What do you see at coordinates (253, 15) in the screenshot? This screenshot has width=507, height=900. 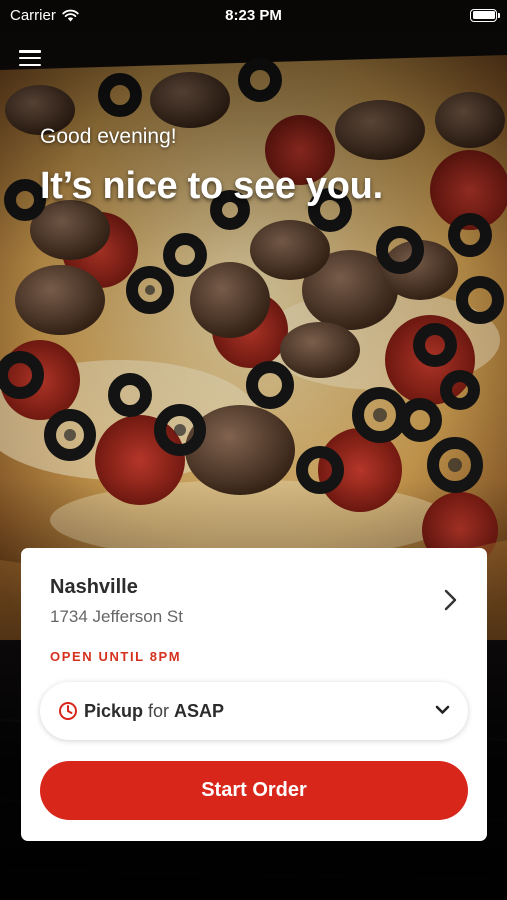 I see `status-bar: Carrier 8:23 PM` at bounding box center [253, 15].